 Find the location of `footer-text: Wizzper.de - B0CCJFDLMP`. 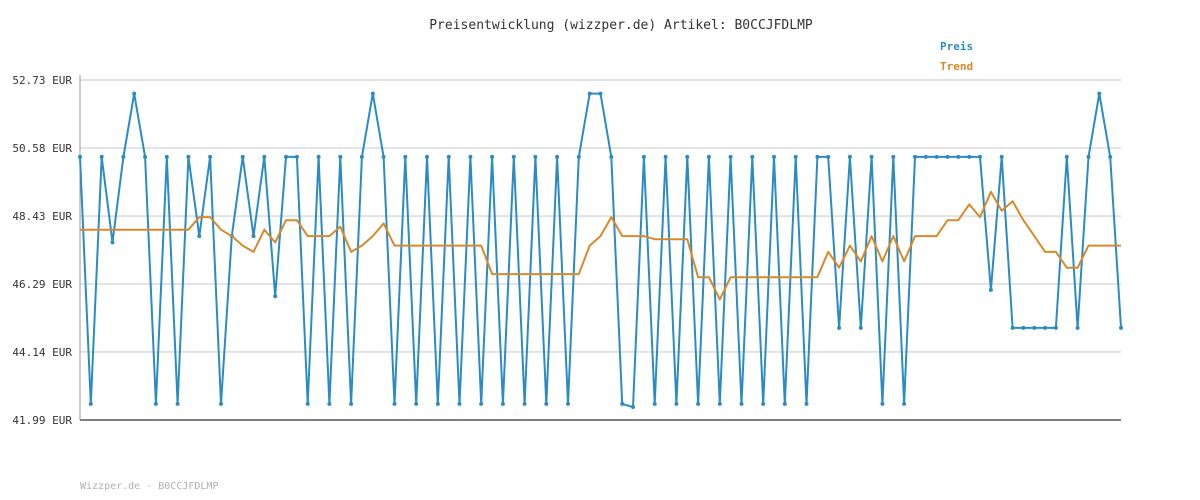

footer-text: Wizzper.de - B0CCJFDLMP is located at coordinates (149, 486).